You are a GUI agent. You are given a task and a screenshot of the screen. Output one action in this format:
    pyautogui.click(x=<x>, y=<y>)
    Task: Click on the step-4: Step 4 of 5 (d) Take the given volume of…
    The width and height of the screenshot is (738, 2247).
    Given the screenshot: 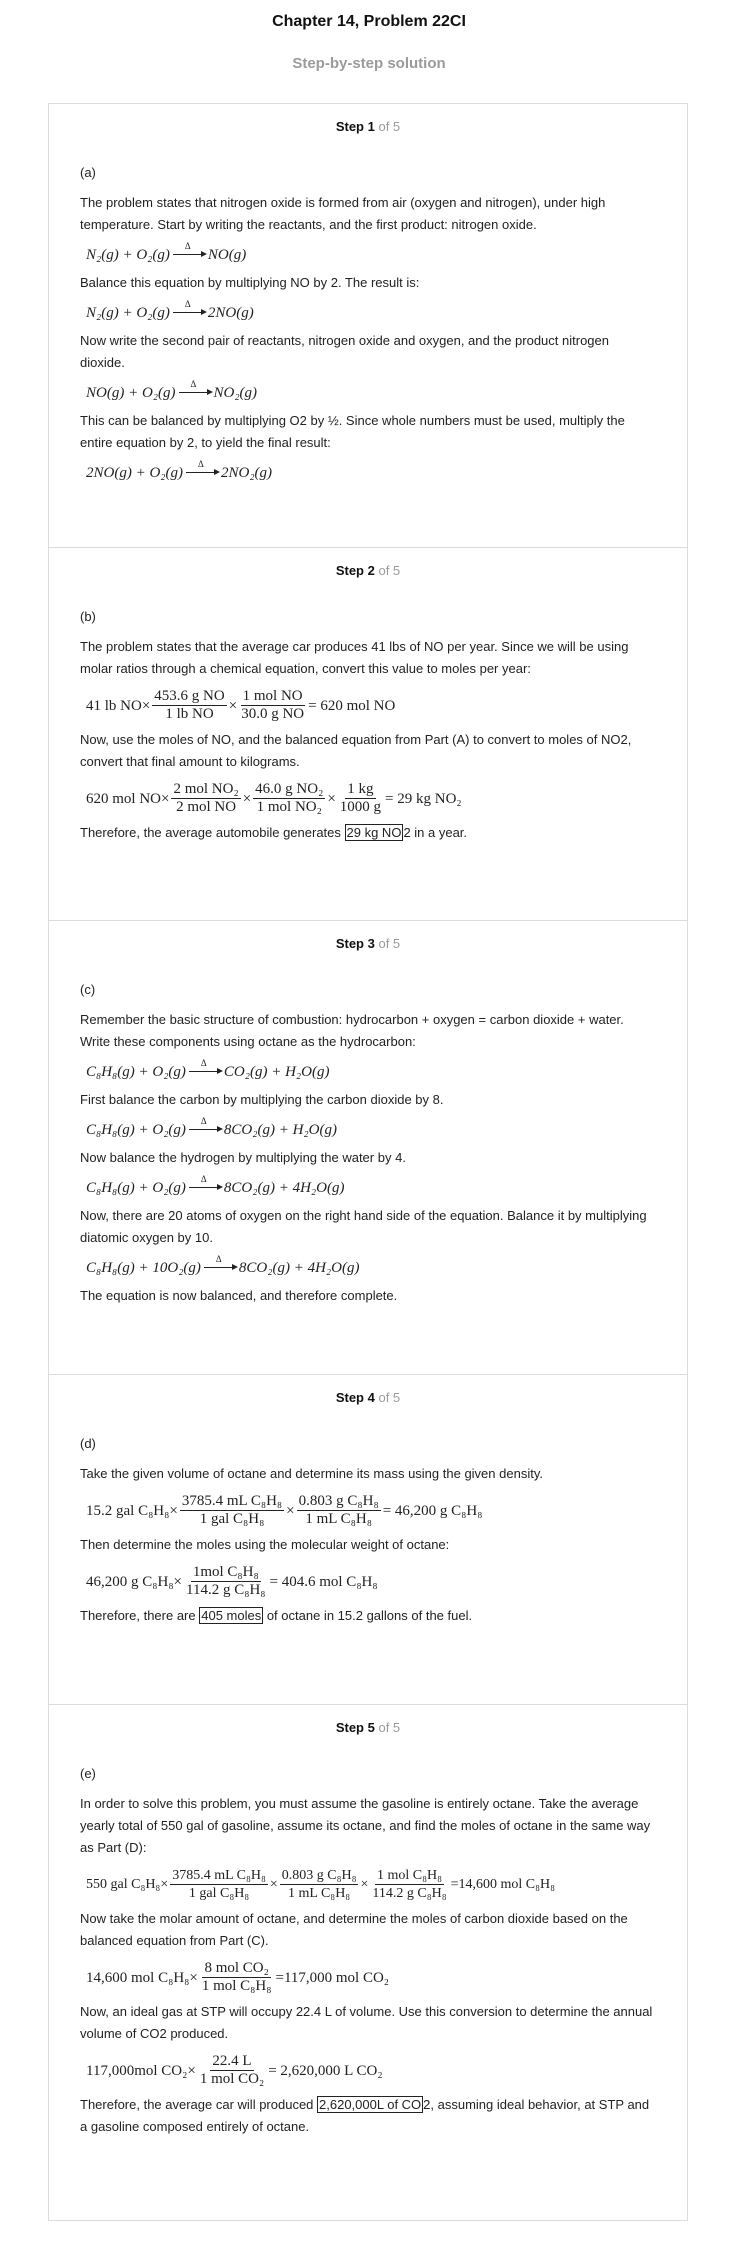 What is the action you would take?
    pyautogui.click(x=368, y=1540)
    